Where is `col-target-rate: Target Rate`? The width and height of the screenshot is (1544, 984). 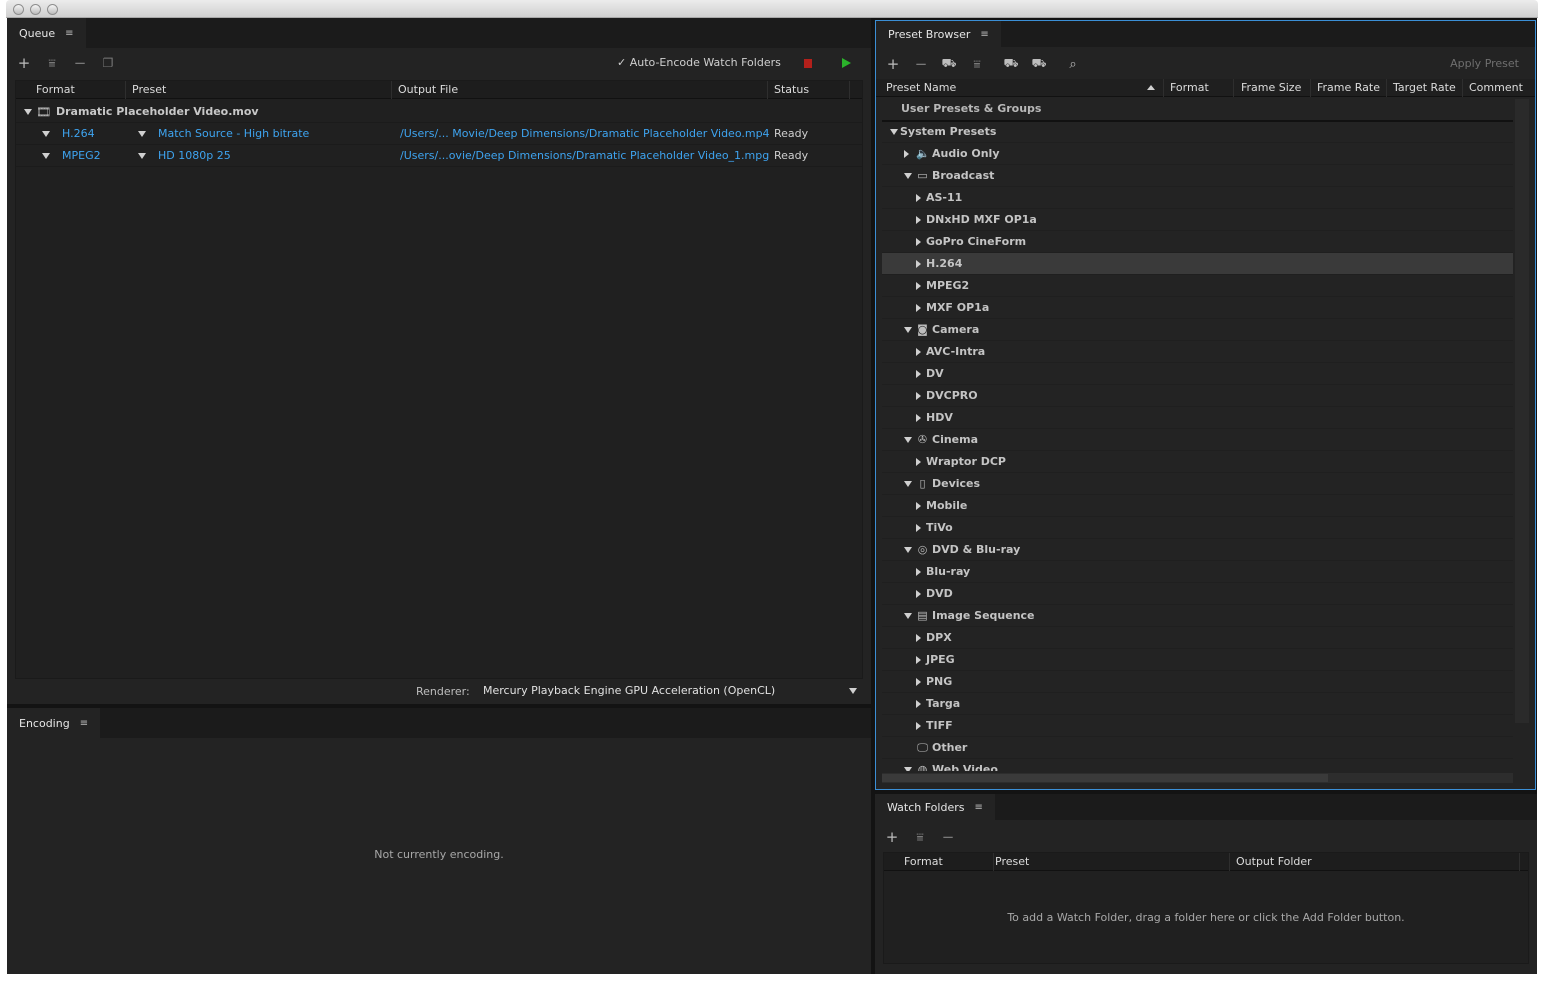 col-target-rate: Target Rate is located at coordinates (1425, 88).